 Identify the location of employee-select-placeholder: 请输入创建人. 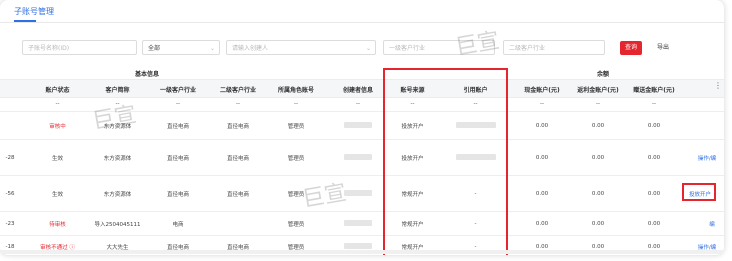
(250, 48).